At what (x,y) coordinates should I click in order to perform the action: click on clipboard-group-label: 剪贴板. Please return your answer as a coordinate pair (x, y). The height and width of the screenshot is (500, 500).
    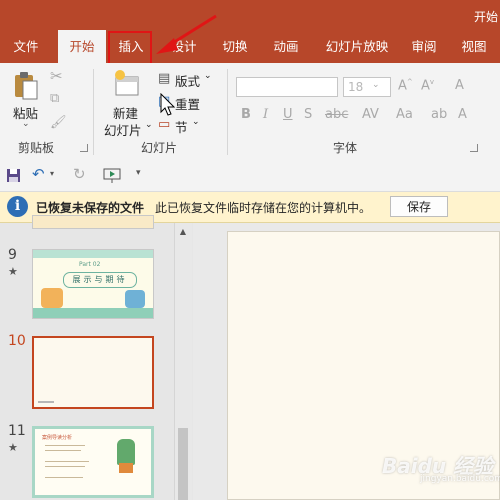
    Looking at the image, I should click on (36, 148).